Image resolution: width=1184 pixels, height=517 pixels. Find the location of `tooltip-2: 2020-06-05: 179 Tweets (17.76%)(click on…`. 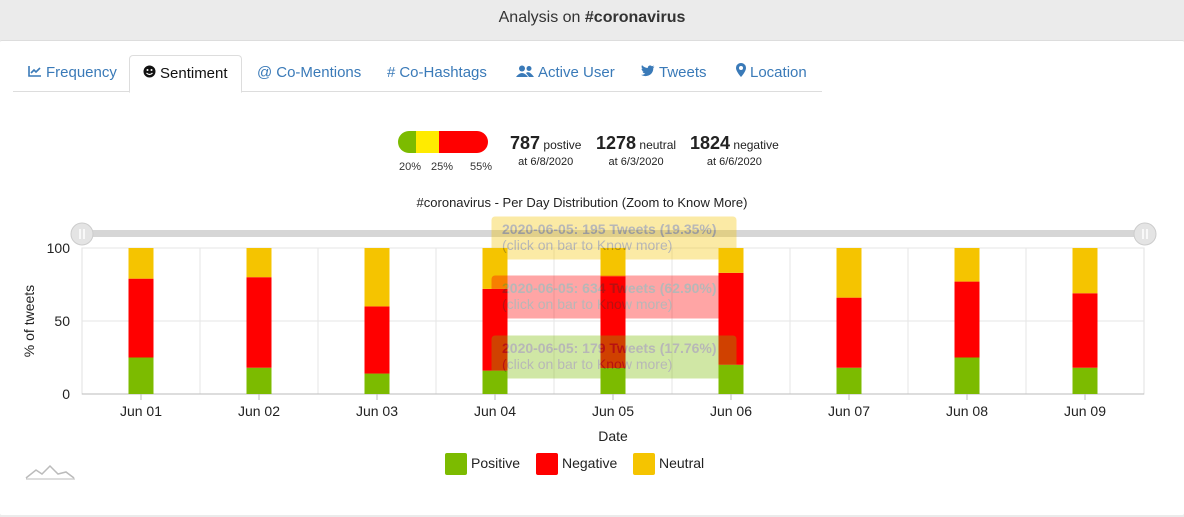

tooltip-2: 2020-06-05: 179 Tweets (17.76%)(click on… is located at coordinates (614, 357).